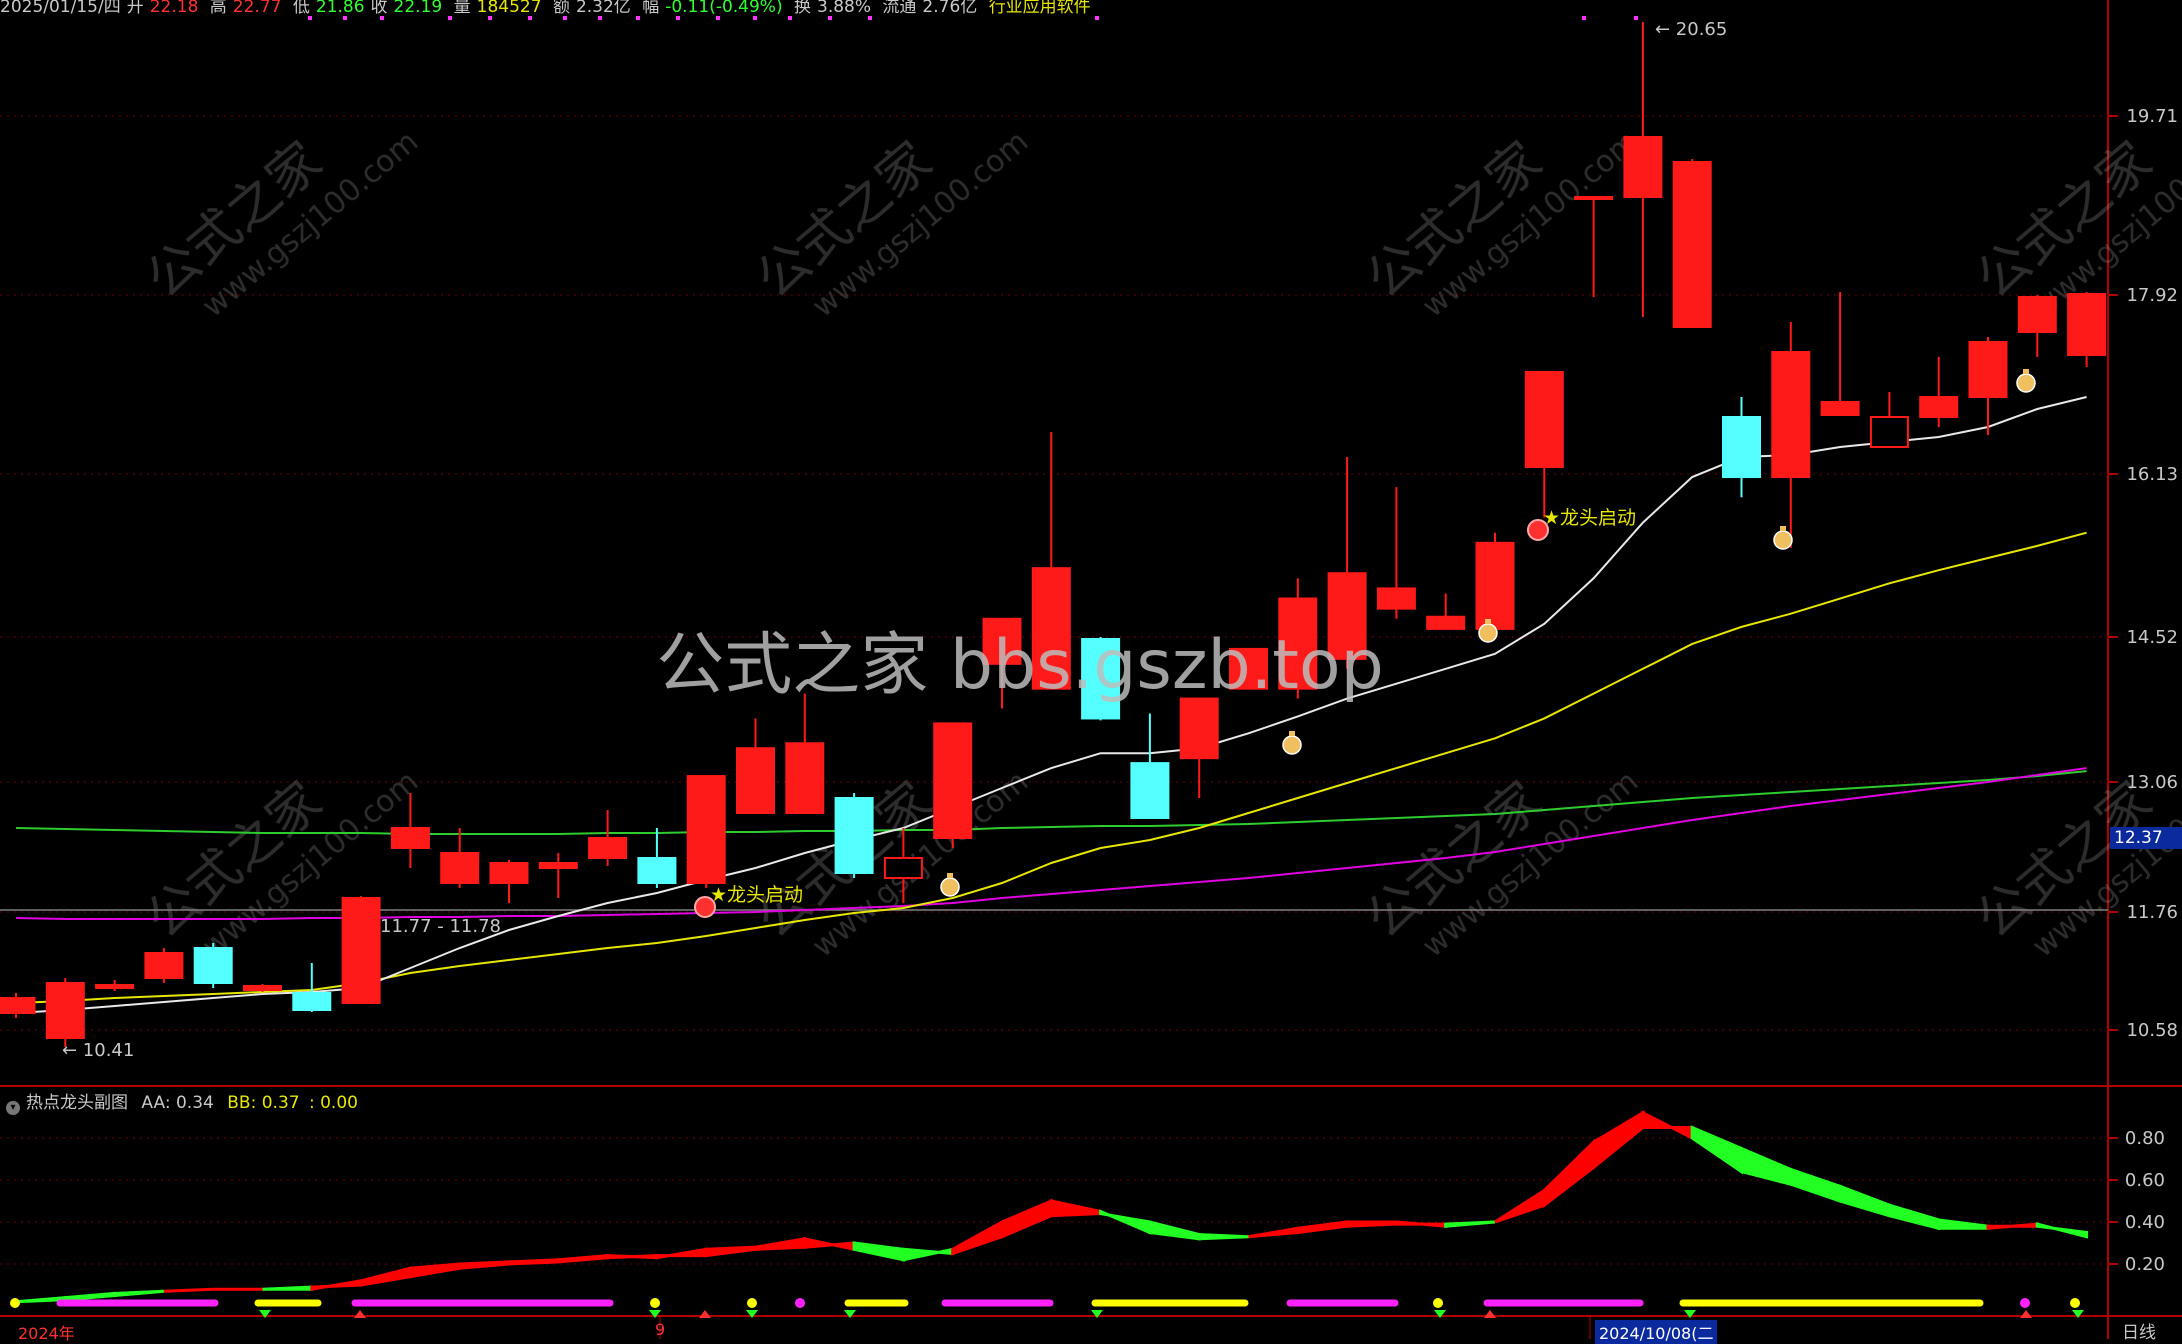 This screenshot has width=2182, height=1344. I want to click on turnover-value: 3.88%, so click(844, 8).